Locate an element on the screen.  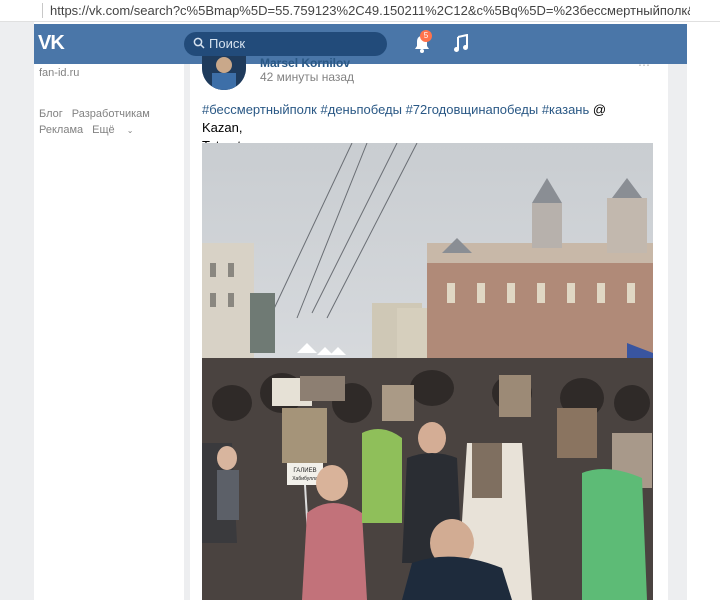
vk-logo: VK is located at coordinates (54, 43).